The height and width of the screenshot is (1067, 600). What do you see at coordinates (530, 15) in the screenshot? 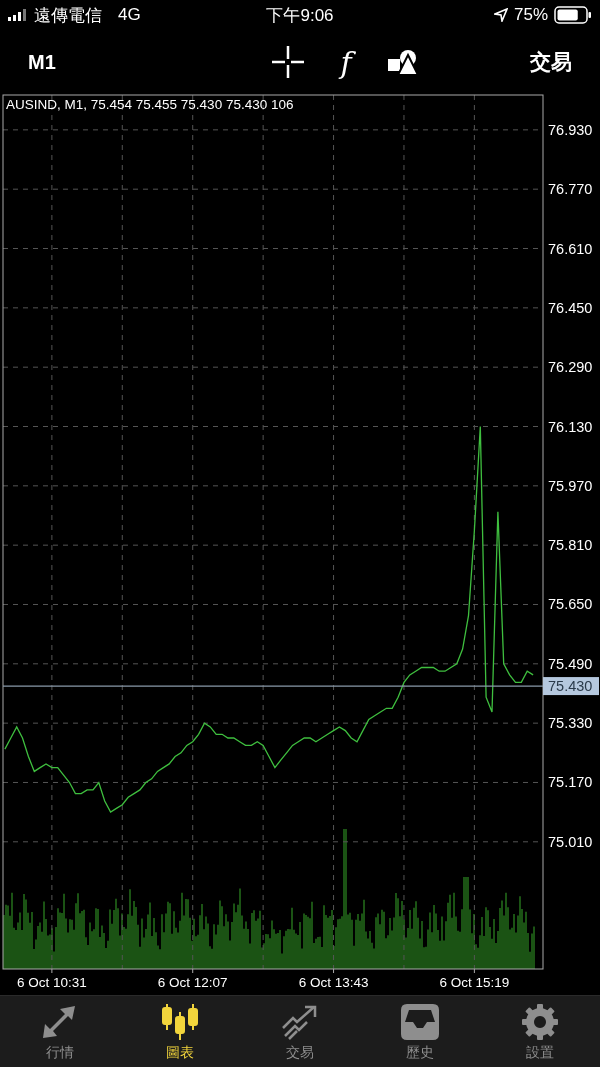
I see `battery-percent: 75%` at bounding box center [530, 15].